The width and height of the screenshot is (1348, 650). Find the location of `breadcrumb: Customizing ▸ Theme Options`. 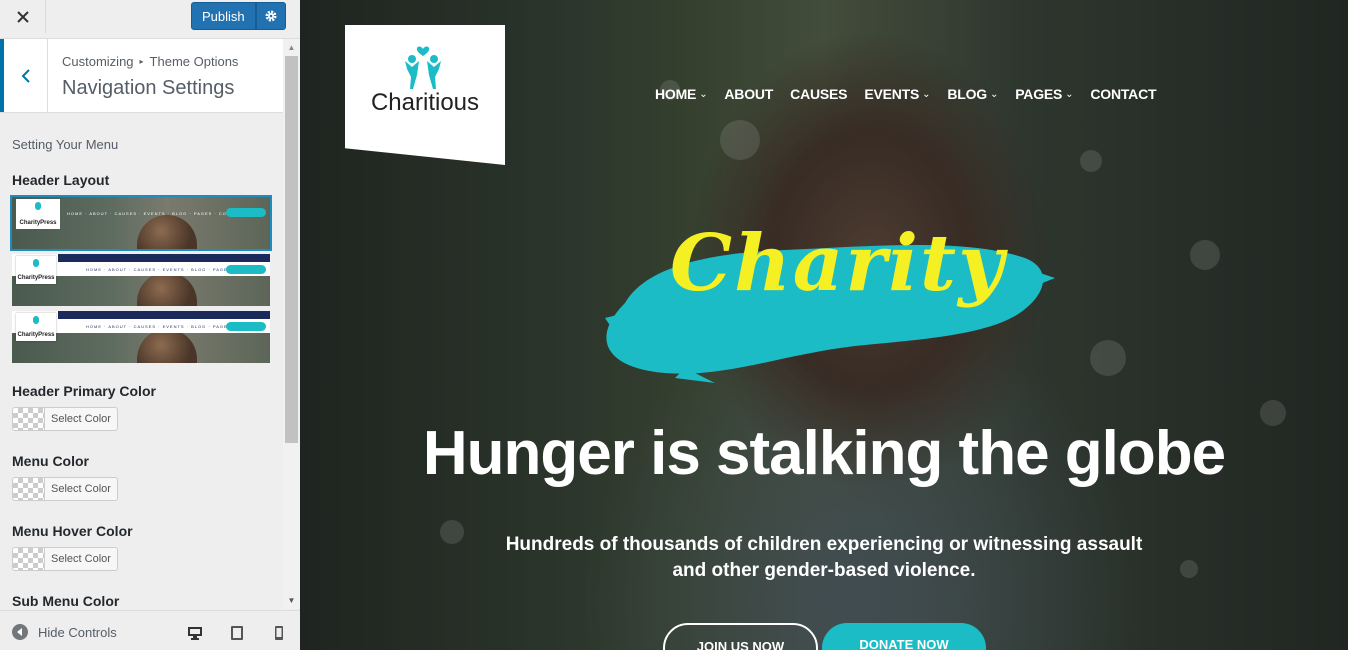

breadcrumb: Customizing ▸ Theme Options is located at coordinates (150, 61).